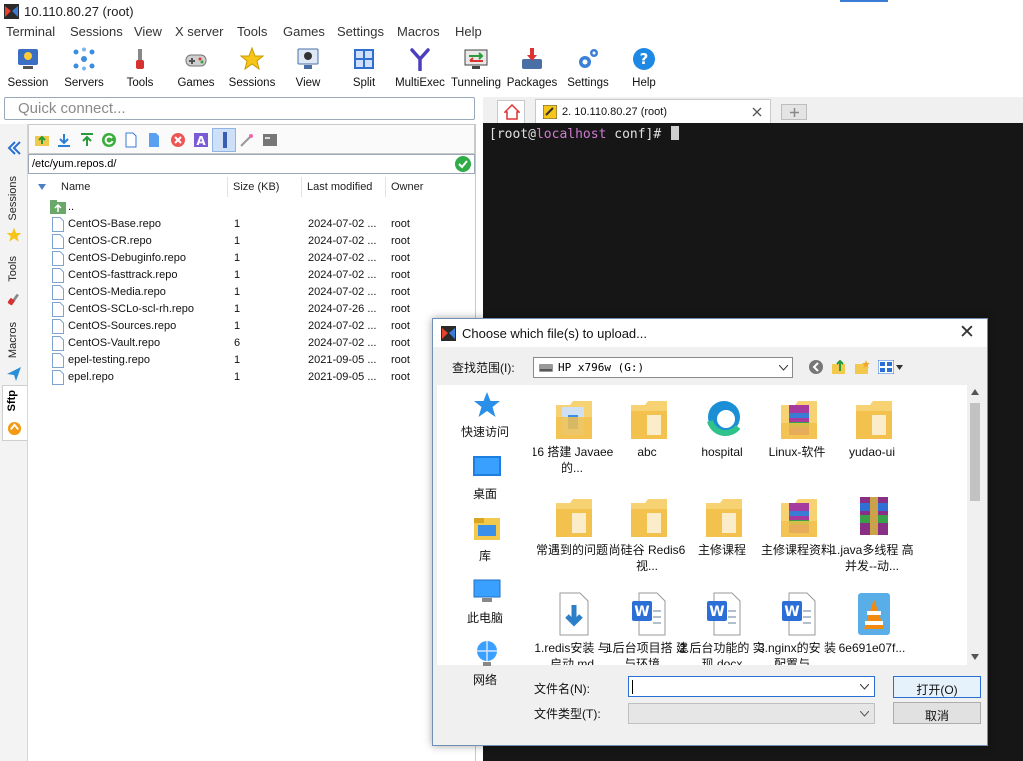 This screenshot has width=1023, height=761. I want to click on file-row: CentOS-Base.repo 1 2024-07-02 ... root, so click(251, 224).